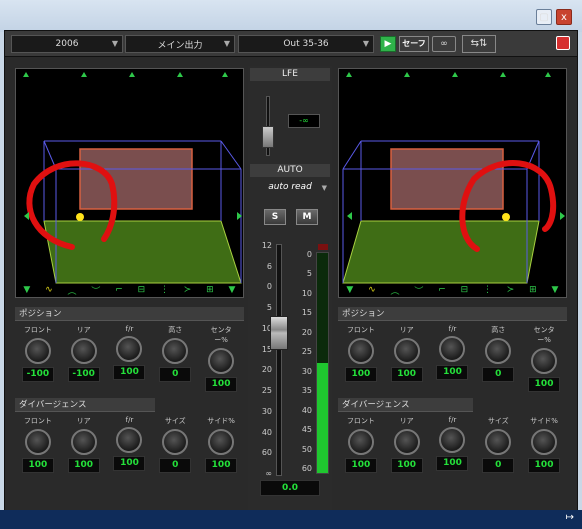 The image size is (582, 529). I want to click on record-icon, so click(563, 43).